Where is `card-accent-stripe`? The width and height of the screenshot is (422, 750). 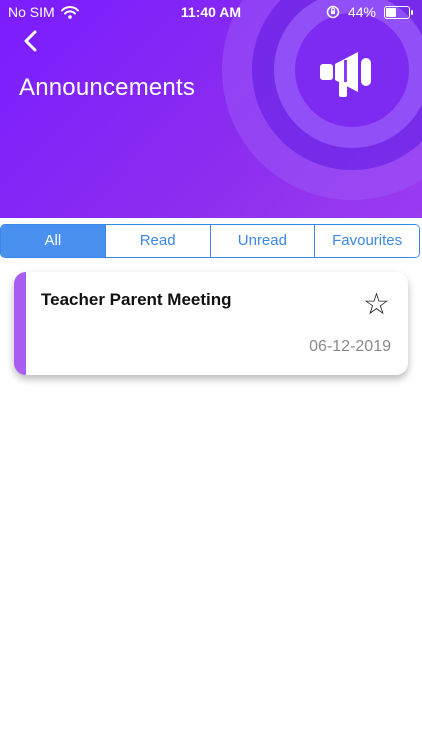 card-accent-stripe is located at coordinates (20, 323).